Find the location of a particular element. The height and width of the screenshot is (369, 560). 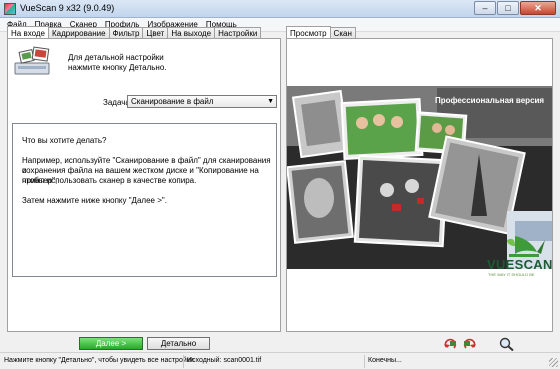

title-bar: VueScan 9 x32 (9.0.49) – □ ✕ is located at coordinates (280, 9).